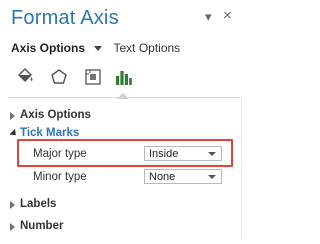  I want to click on tab-dropdown-icon, so click(98, 48).